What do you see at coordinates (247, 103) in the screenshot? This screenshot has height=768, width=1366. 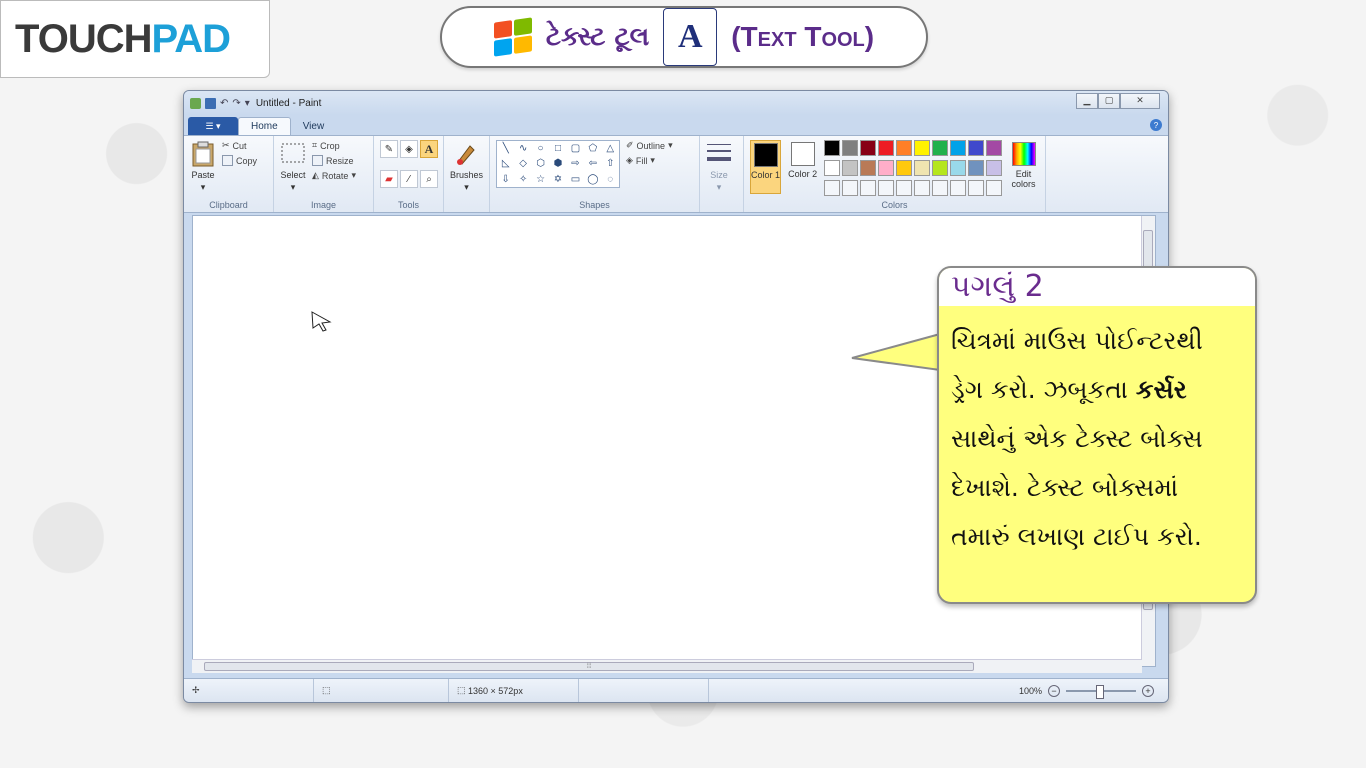 I see `customize-dropdown-icon: ▾` at bounding box center [247, 103].